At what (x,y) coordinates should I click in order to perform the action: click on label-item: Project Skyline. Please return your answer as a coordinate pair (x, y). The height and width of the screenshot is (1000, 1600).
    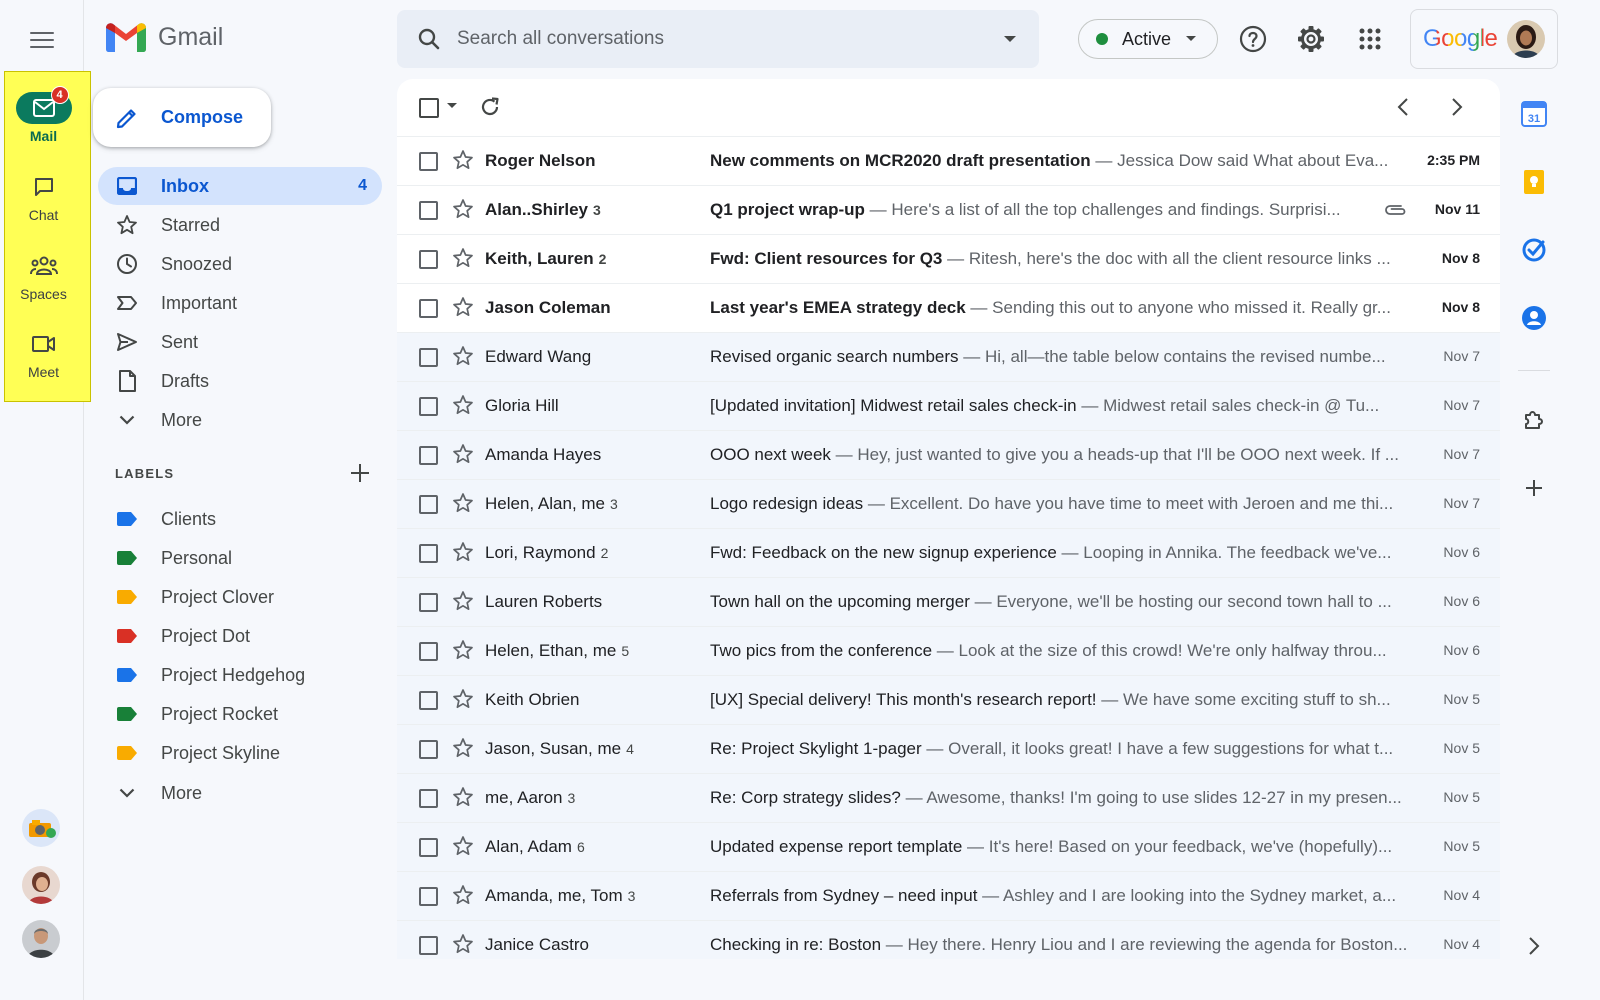
    Looking at the image, I should click on (240, 753).